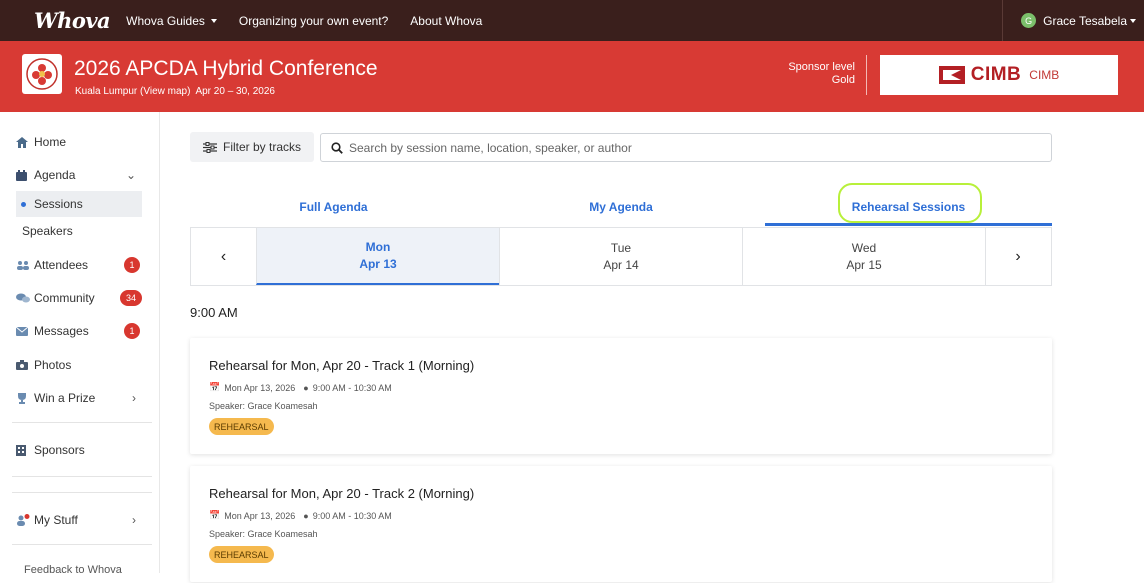 This screenshot has height=583, width=1144. What do you see at coordinates (79, 365) in the screenshot?
I see `sidebar-item-photos: Photos` at bounding box center [79, 365].